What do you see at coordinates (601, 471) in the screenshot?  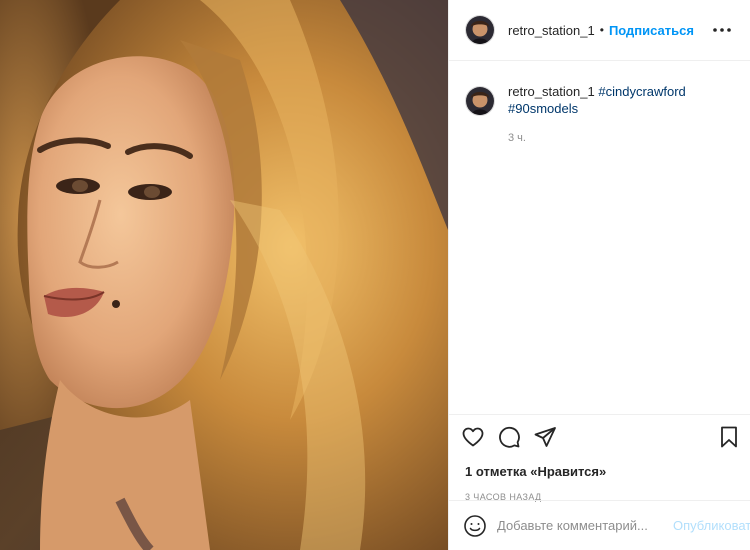 I see `likes-count: 1 отметка «Нравится»` at bounding box center [601, 471].